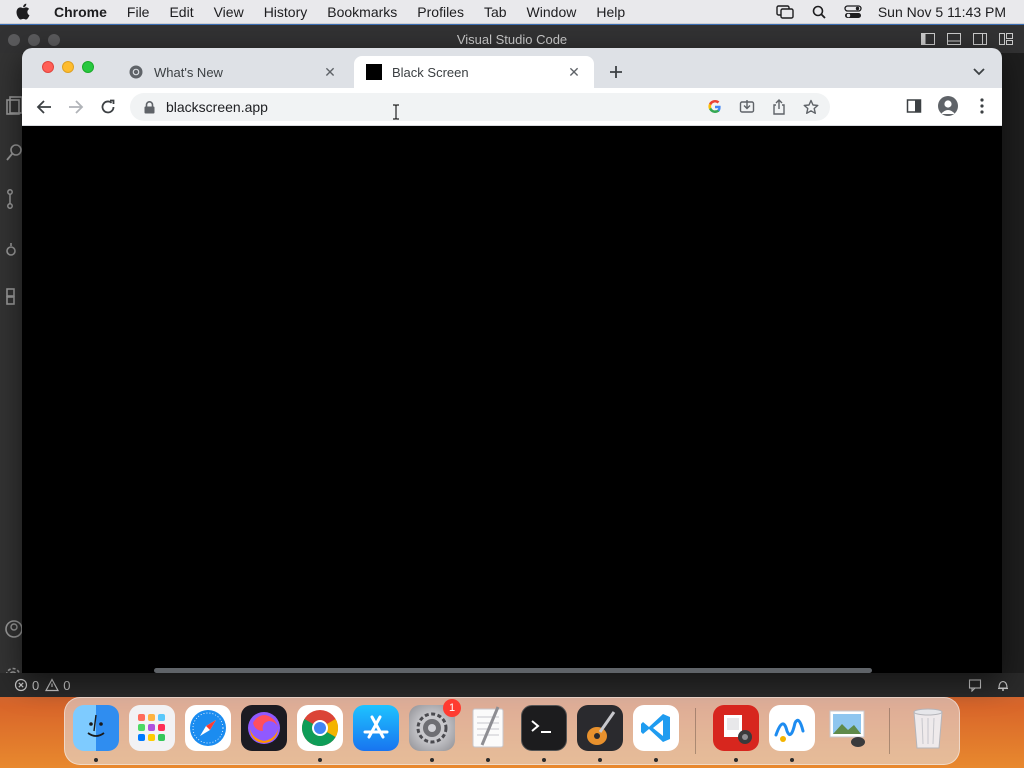 The image size is (1024, 768). I want to click on dock-preview, so click(848, 728).